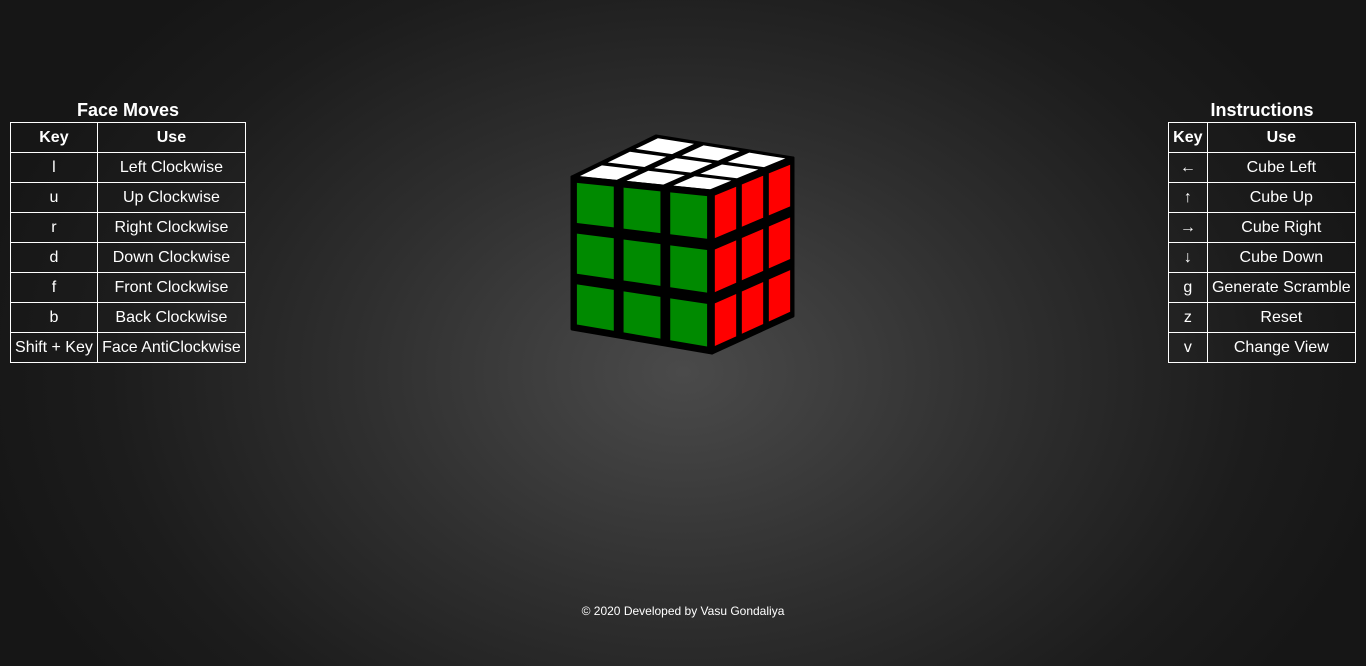 This screenshot has width=1366, height=666. What do you see at coordinates (54, 197) in the screenshot?
I see `key-cell: u` at bounding box center [54, 197].